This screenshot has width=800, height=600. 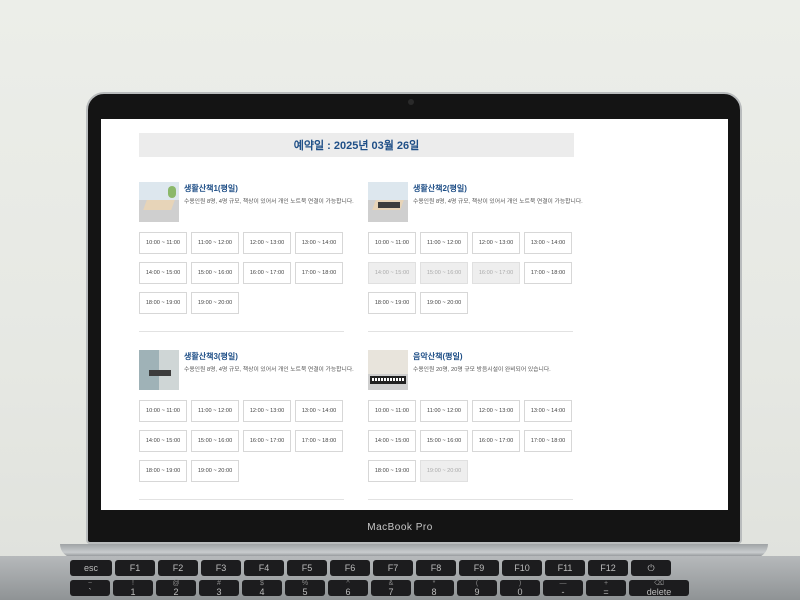 I want to click on keyboard-key: ~ `, so click(x=90, y=588).